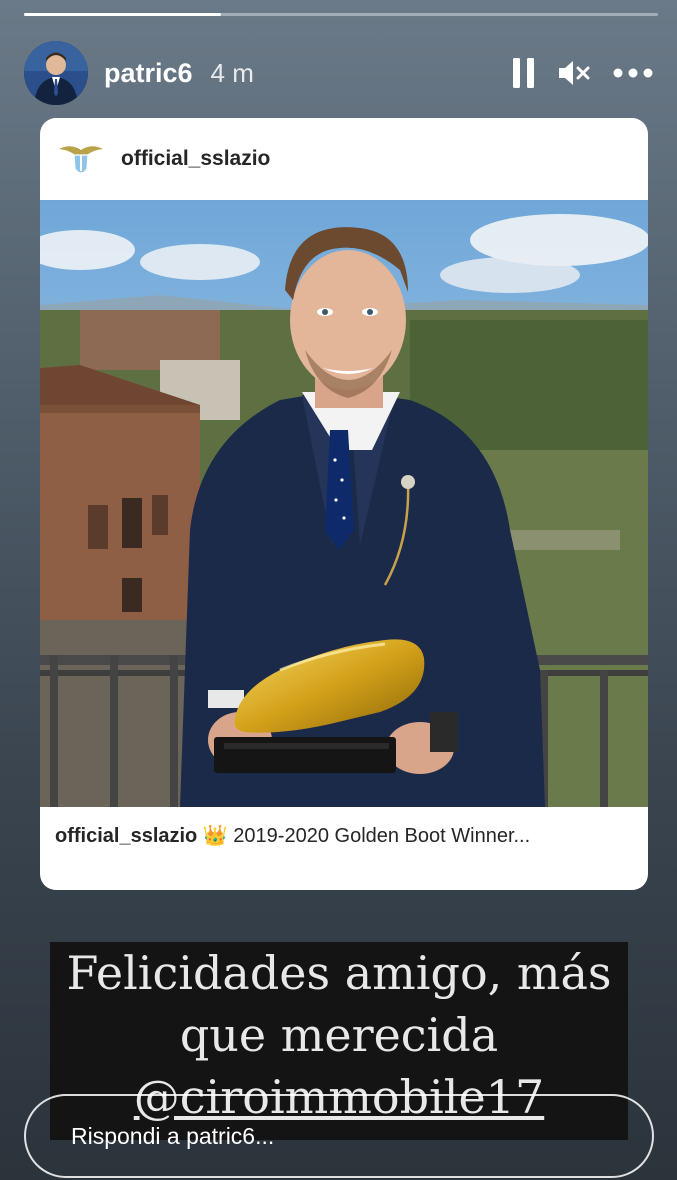 Image resolution: width=677 pixels, height=1180 pixels. Describe the element at coordinates (148, 73) in the screenshot. I see `story-username: patric6` at that location.